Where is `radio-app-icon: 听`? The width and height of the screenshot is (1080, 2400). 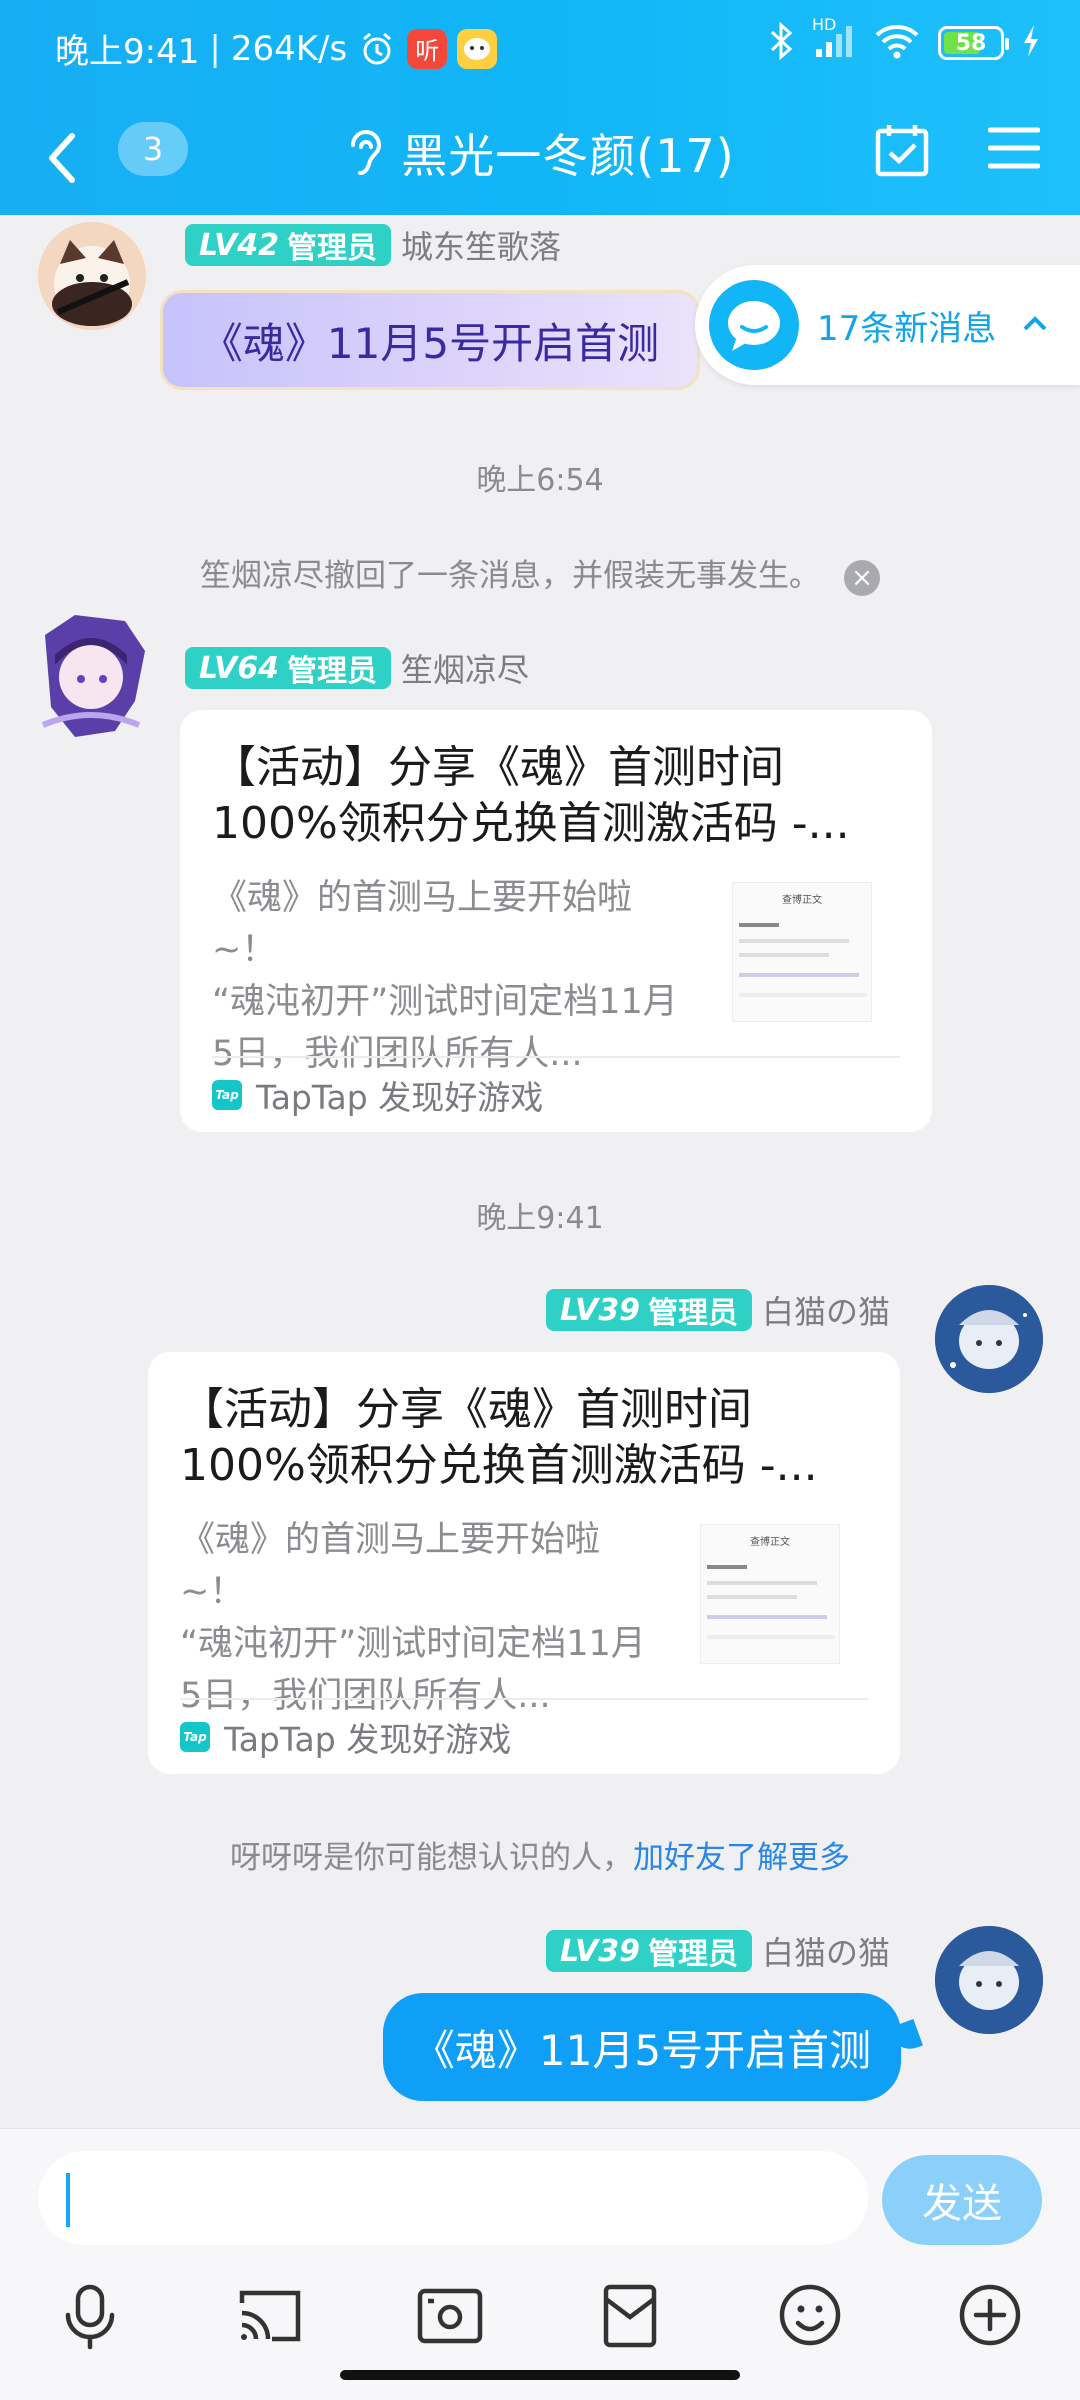 radio-app-icon: 听 is located at coordinates (427, 48).